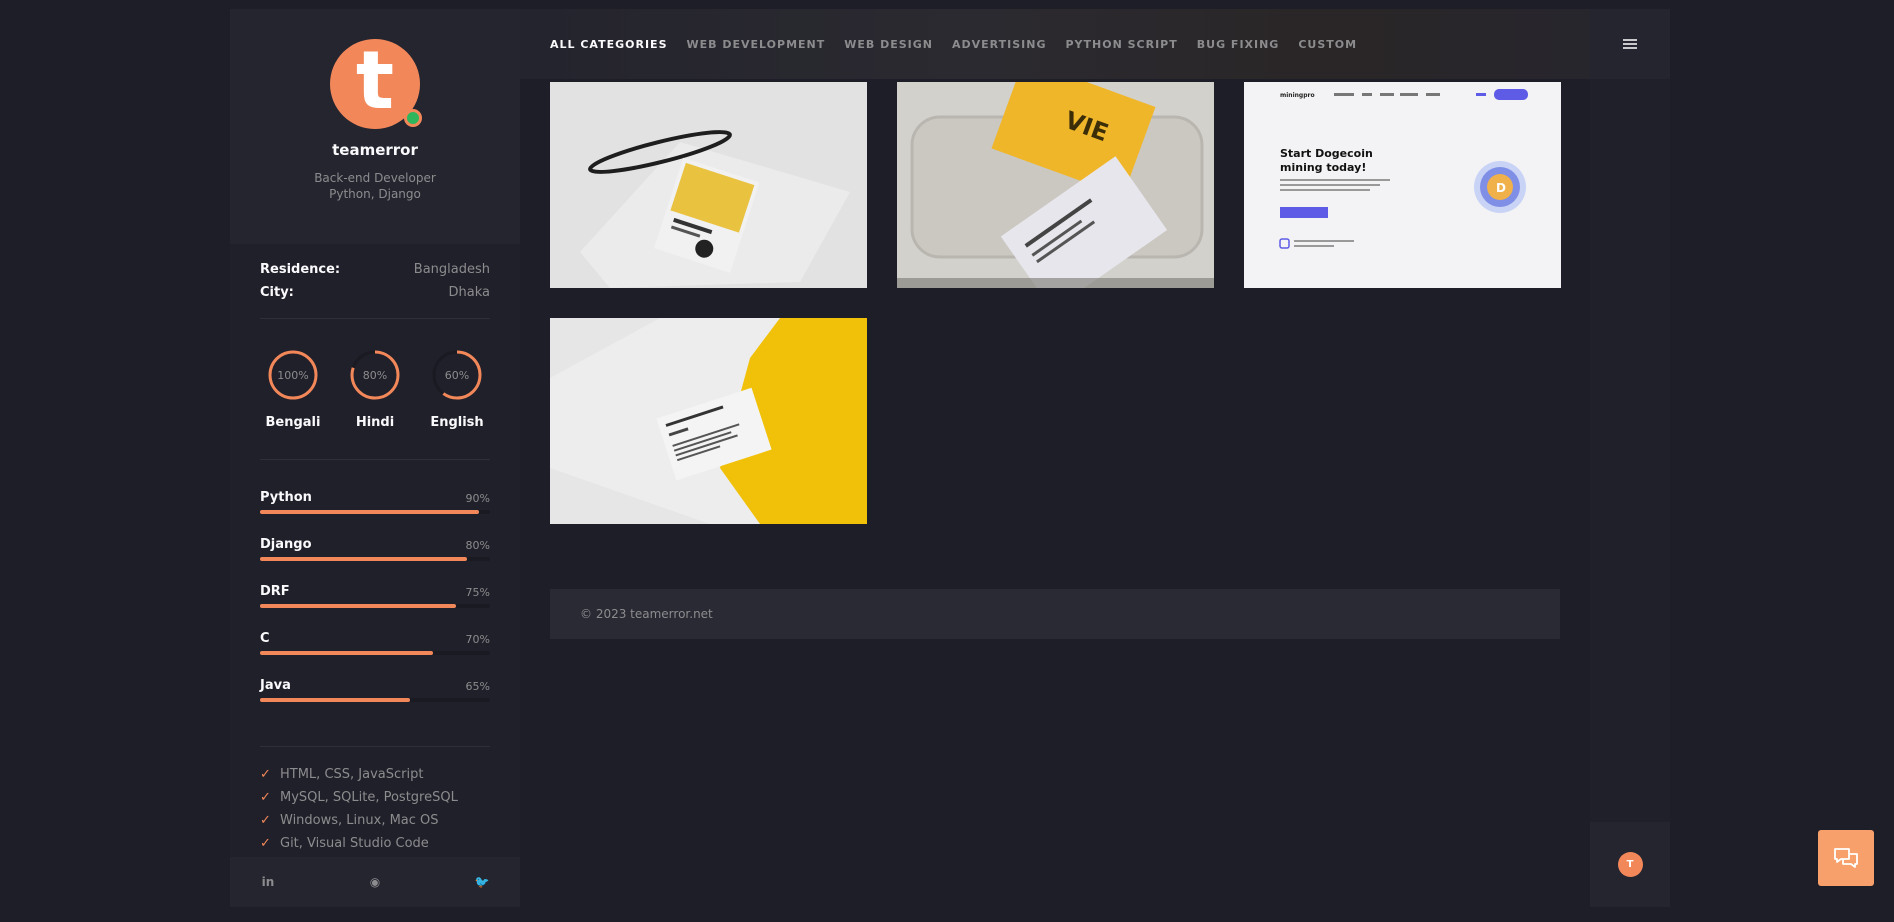  I want to click on language-name: Hindi, so click(375, 422).